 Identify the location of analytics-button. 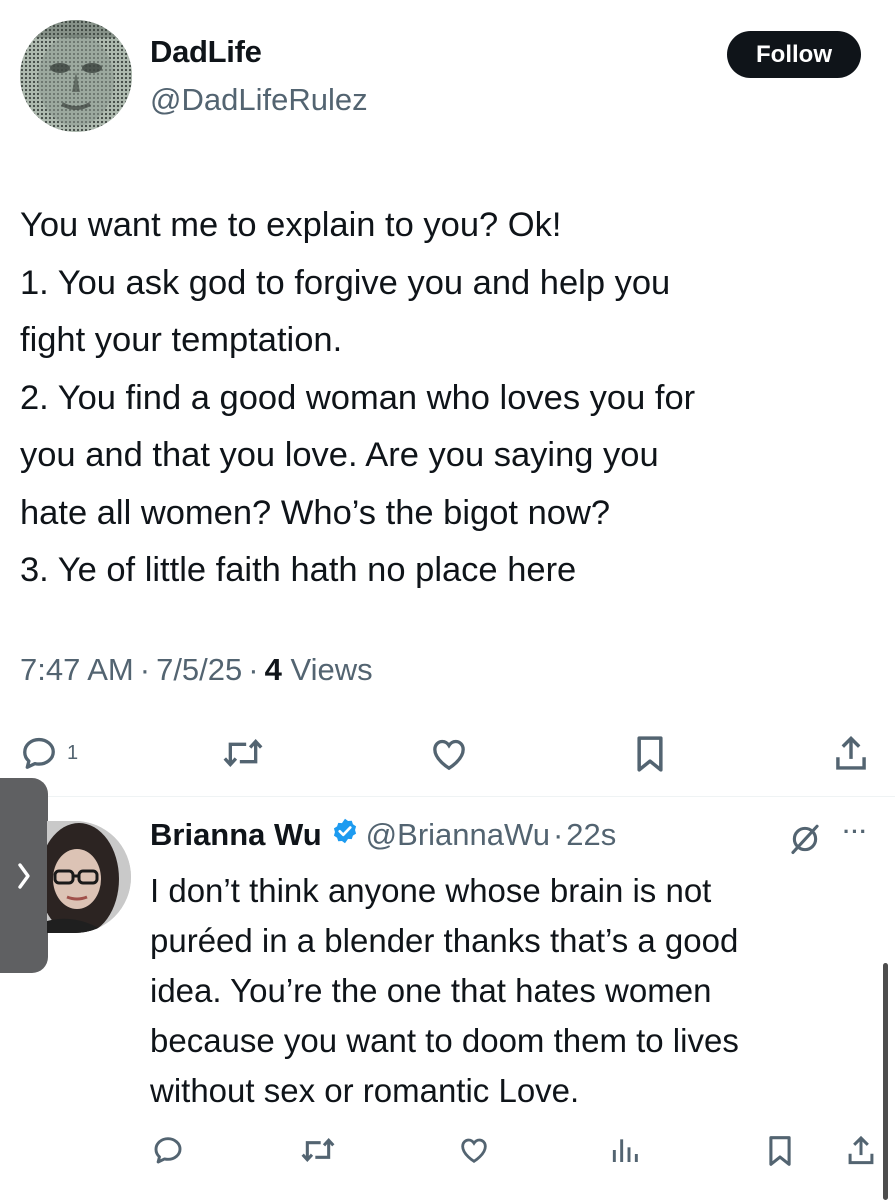
(625, 1150).